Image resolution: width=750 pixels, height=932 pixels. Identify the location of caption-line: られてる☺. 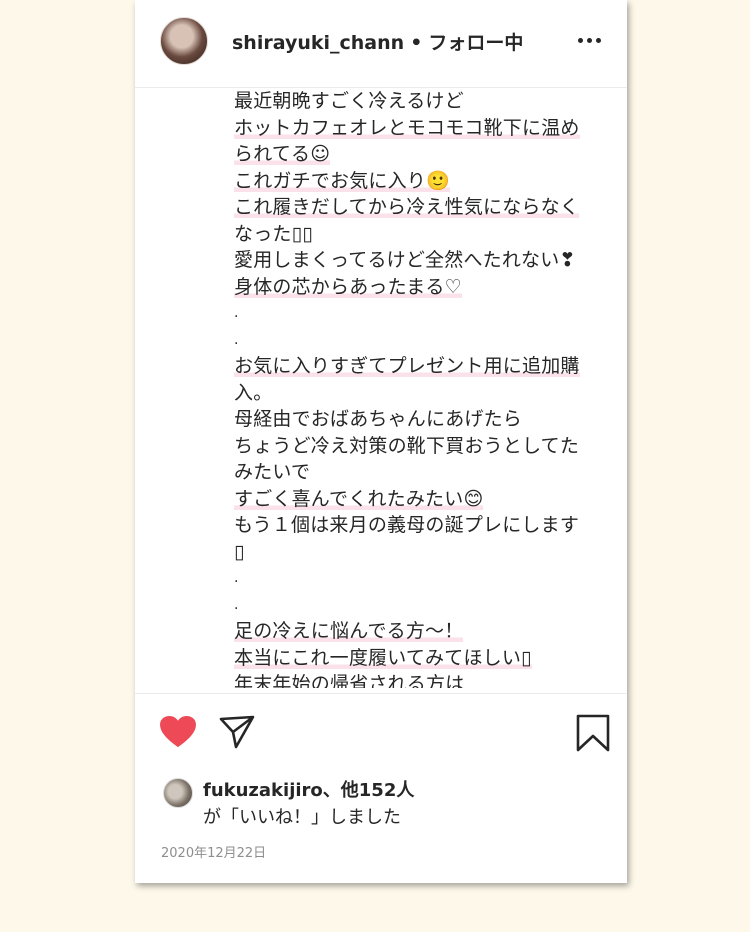
(282, 154).